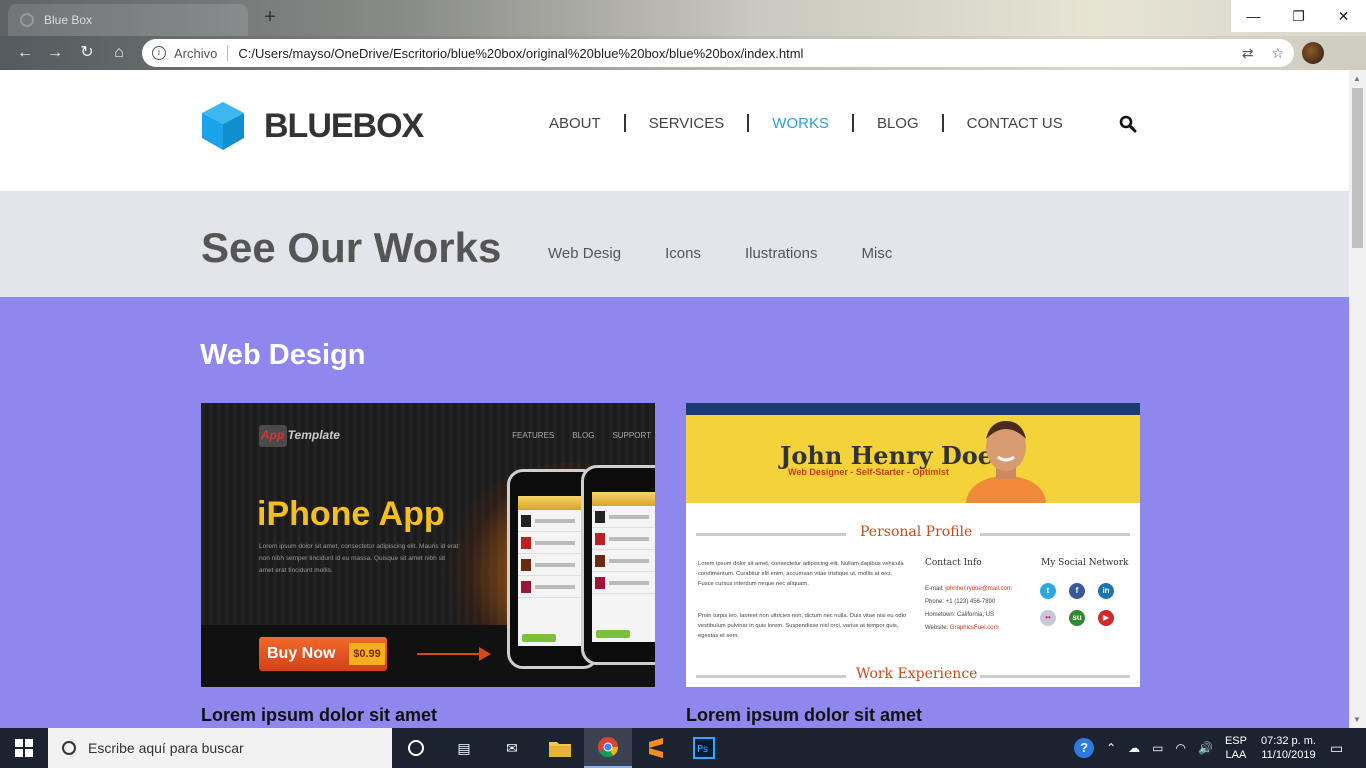 The image size is (1366, 768). What do you see at coordinates (1248, 53) in the screenshot?
I see `translate-icon: ⇄` at bounding box center [1248, 53].